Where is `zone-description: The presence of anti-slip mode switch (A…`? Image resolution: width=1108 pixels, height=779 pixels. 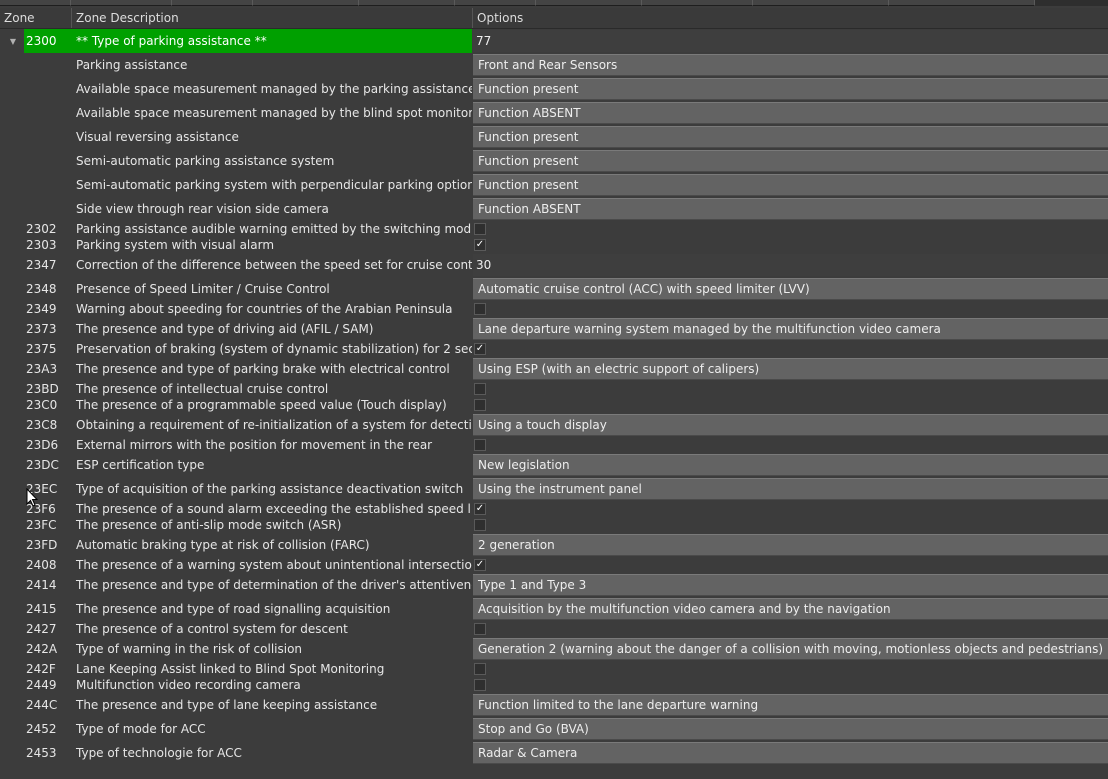 zone-description: The presence of anti-slip mode switch (A… is located at coordinates (209, 525).